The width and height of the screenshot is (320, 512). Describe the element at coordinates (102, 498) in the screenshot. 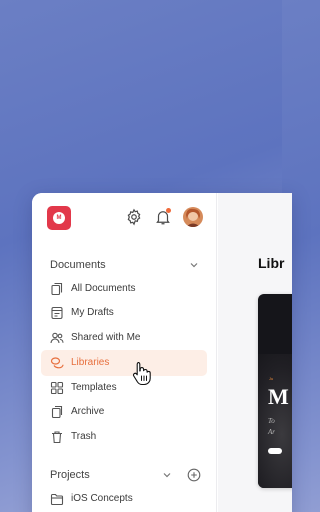

I see `sidebar-item-label: iOS Concepts` at that location.